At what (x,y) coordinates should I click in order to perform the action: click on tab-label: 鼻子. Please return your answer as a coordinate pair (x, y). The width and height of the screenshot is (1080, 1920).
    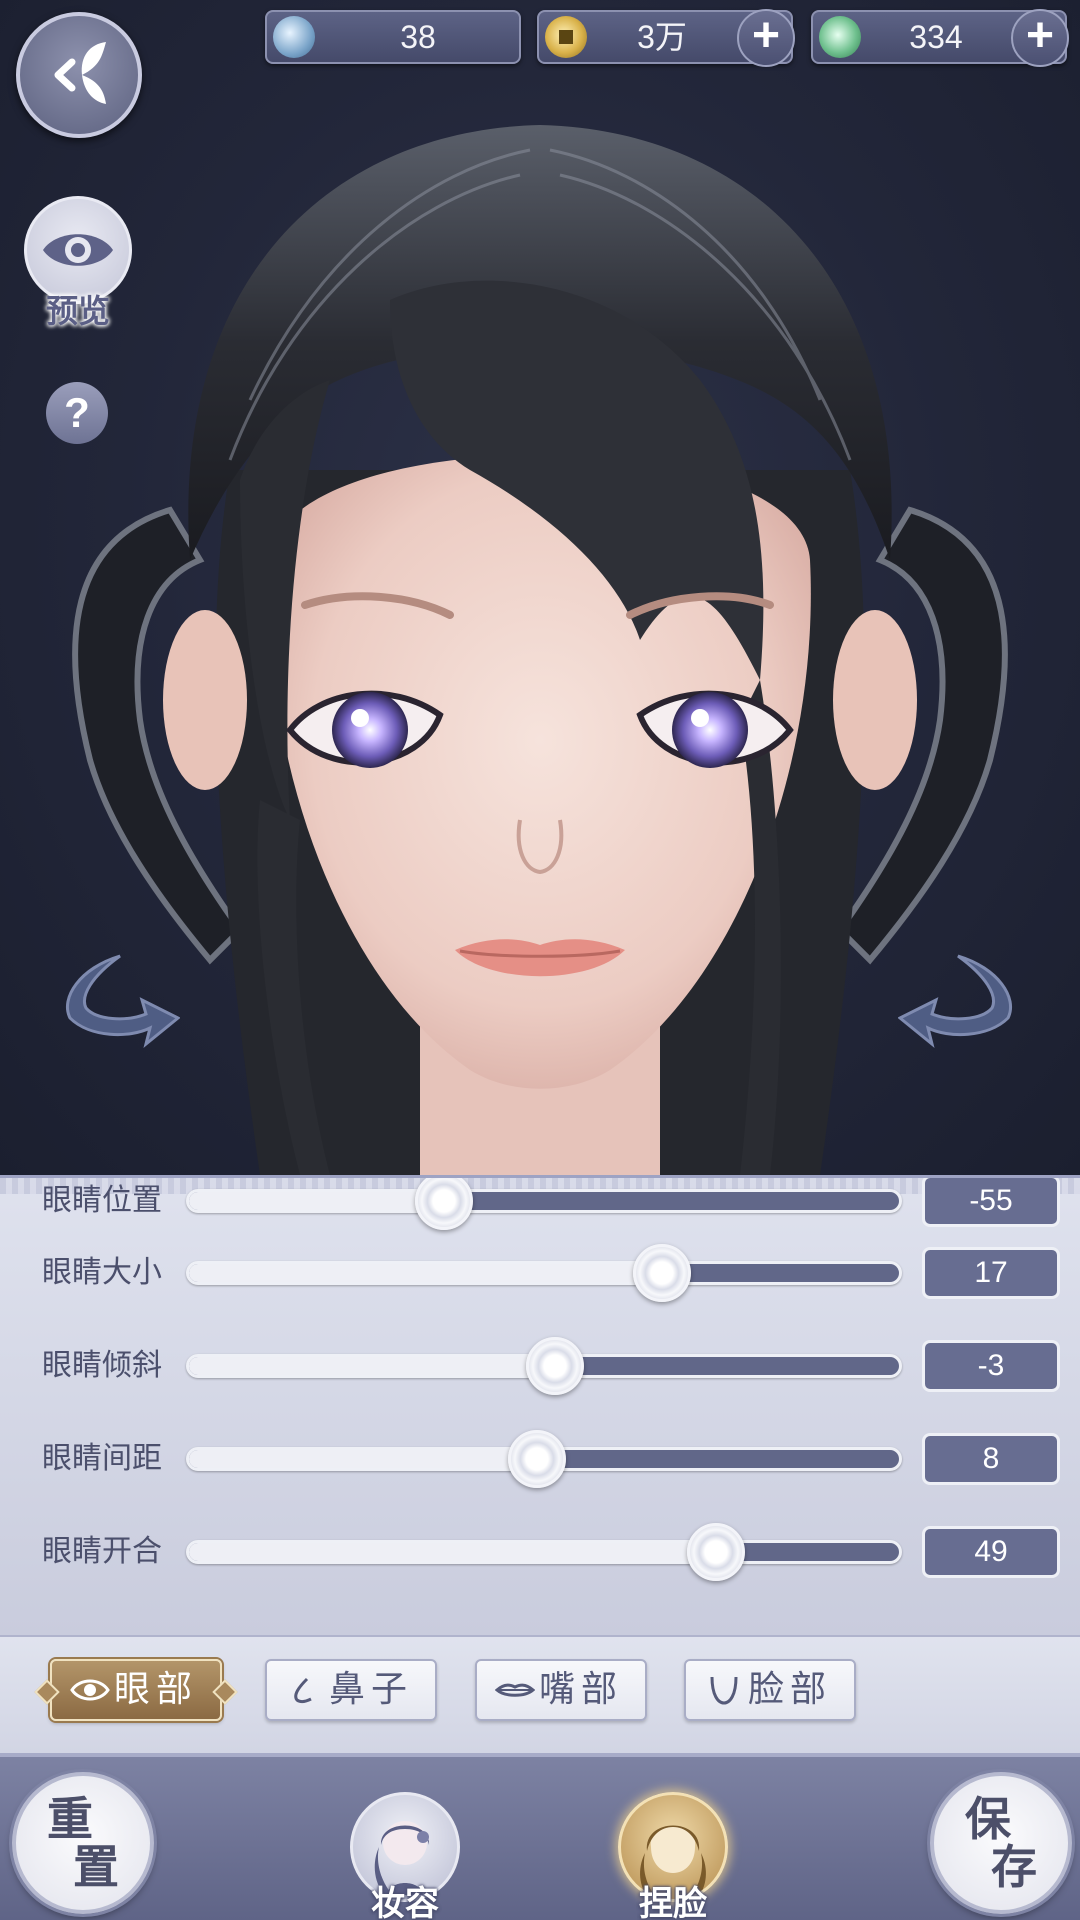
    Looking at the image, I should click on (371, 1689).